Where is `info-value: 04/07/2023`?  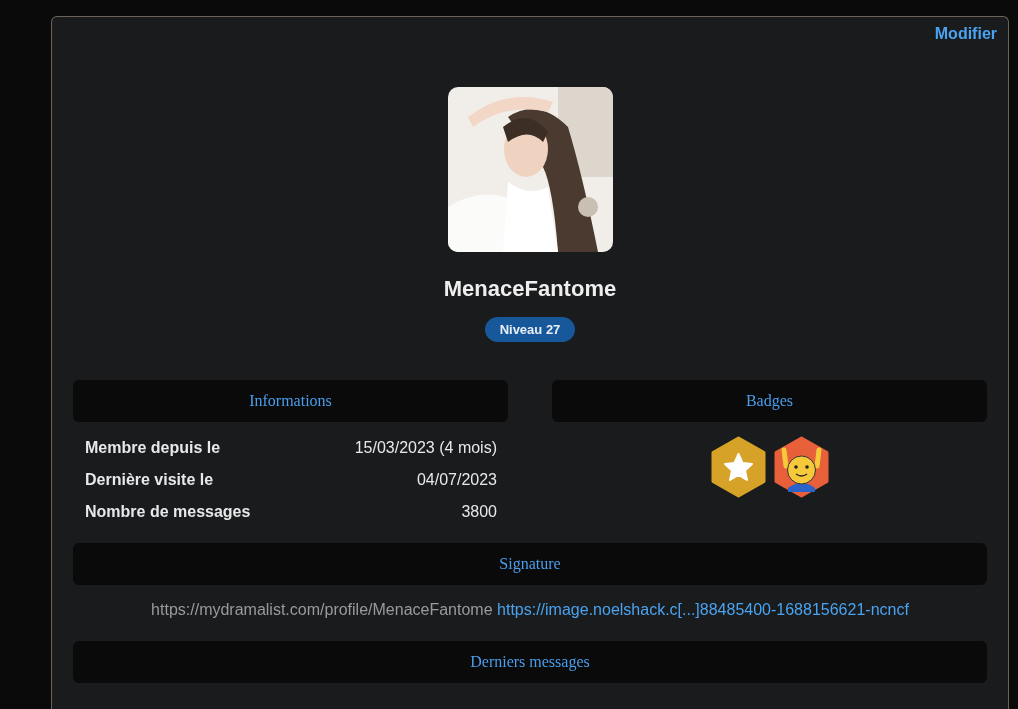 info-value: 04/07/2023 is located at coordinates (456, 480).